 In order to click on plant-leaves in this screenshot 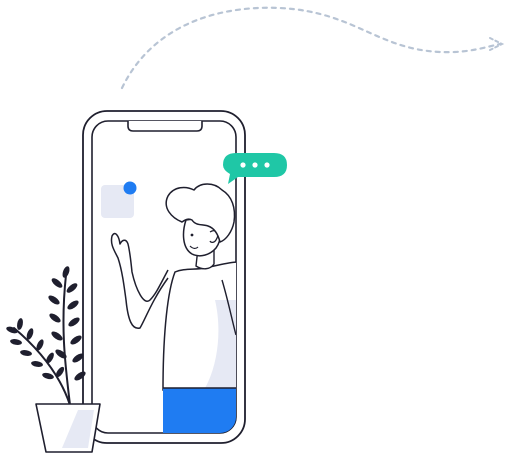, I will do `click(46, 323)`.